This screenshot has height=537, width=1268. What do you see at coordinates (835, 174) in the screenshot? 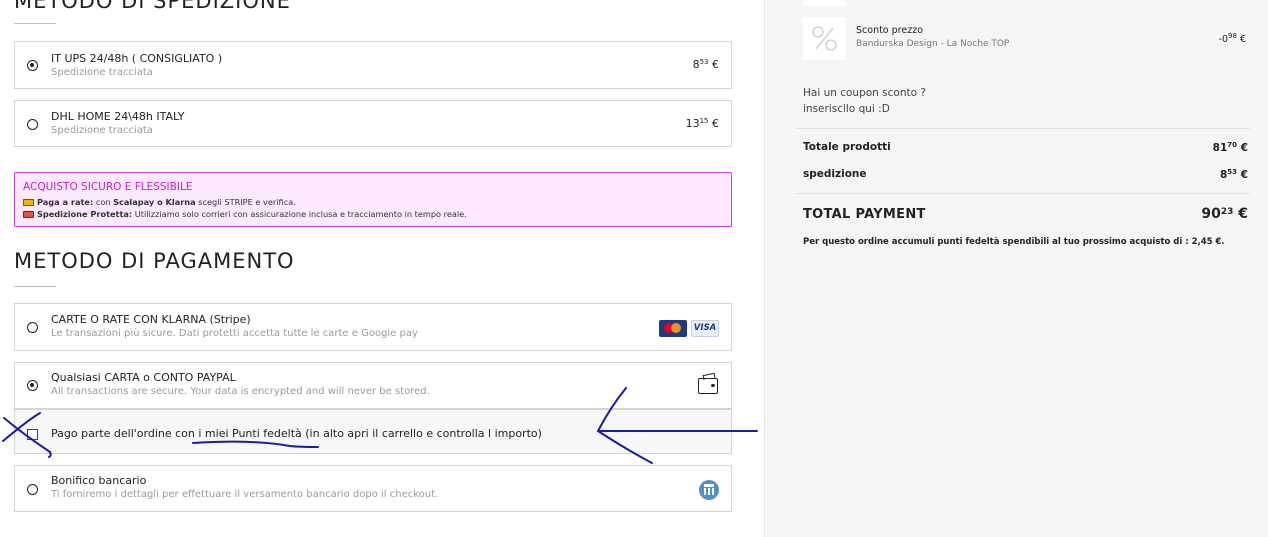
I see `shipping-cost-label: spedizione` at bounding box center [835, 174].